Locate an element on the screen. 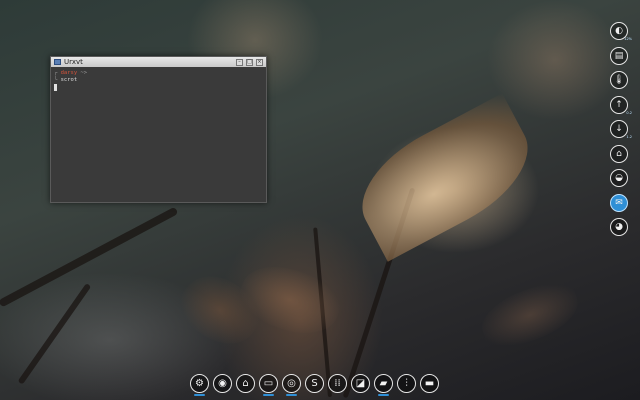 The width and height of the screenshot is (640, 400). files-folder-icon: ▰ is located at coordinates (383, 385).